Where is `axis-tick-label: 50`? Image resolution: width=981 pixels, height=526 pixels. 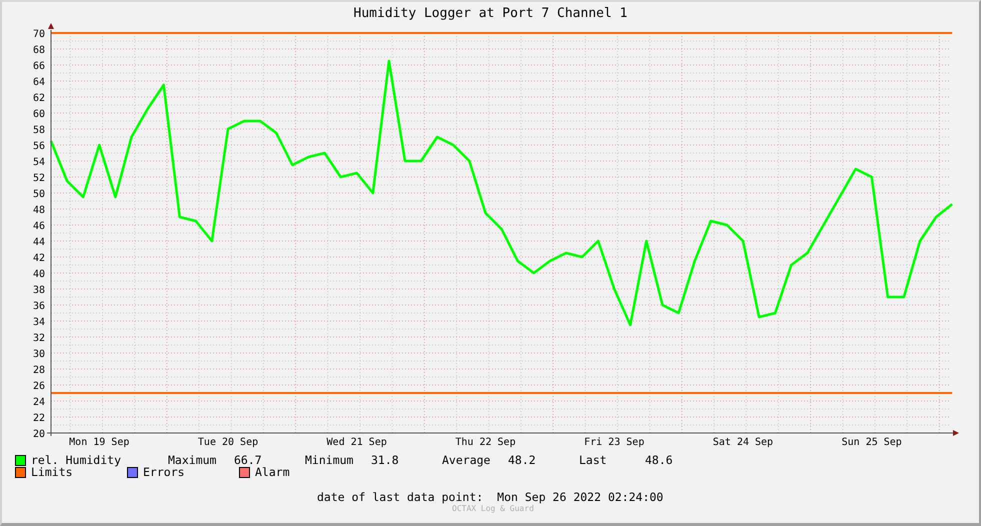
axis-tick-label: 50 is located at coordinates (38, 194).